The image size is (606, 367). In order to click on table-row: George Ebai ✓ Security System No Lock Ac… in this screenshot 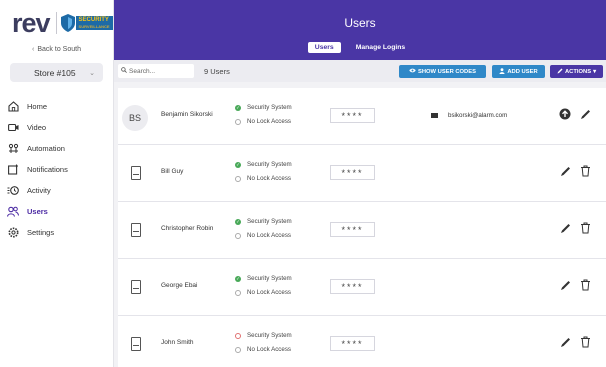, I will do `click(362, 287)`.